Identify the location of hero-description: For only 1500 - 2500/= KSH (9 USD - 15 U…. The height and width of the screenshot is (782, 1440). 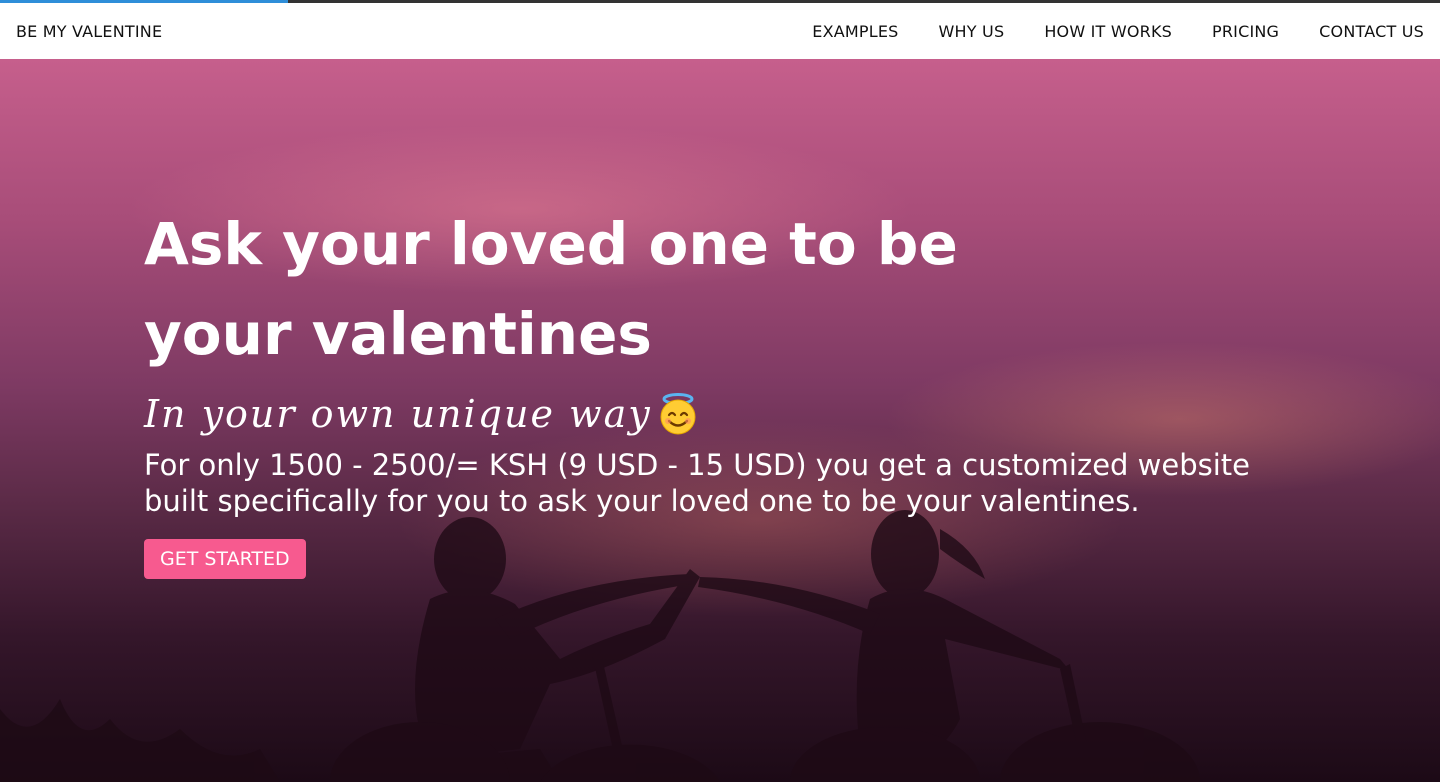
(697, 483).